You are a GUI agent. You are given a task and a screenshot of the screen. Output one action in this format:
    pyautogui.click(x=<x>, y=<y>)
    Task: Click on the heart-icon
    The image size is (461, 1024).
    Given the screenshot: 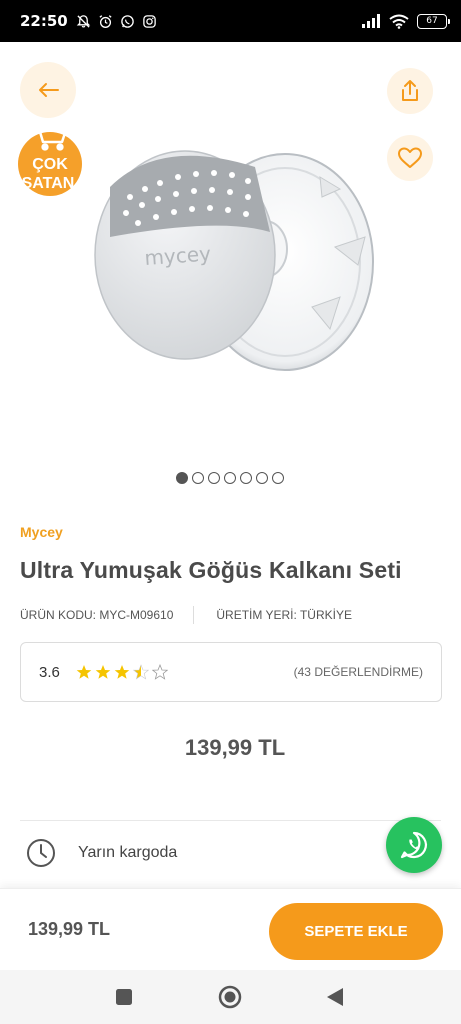 What is the action you would take?
    pyautogui.click(x=410, y=157)
    